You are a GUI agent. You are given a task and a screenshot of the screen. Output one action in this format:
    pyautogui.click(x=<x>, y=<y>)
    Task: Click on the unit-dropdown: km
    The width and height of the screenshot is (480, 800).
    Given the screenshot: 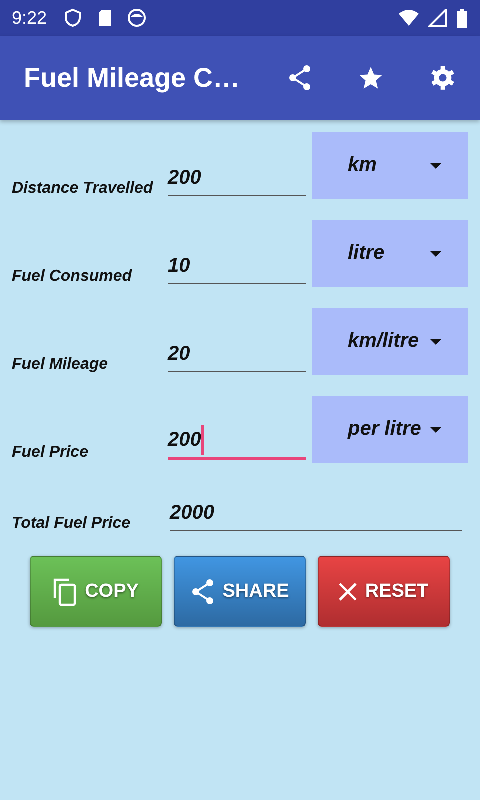 What is the action you would take?
    pyautogui.click(x=390, y=165)
    